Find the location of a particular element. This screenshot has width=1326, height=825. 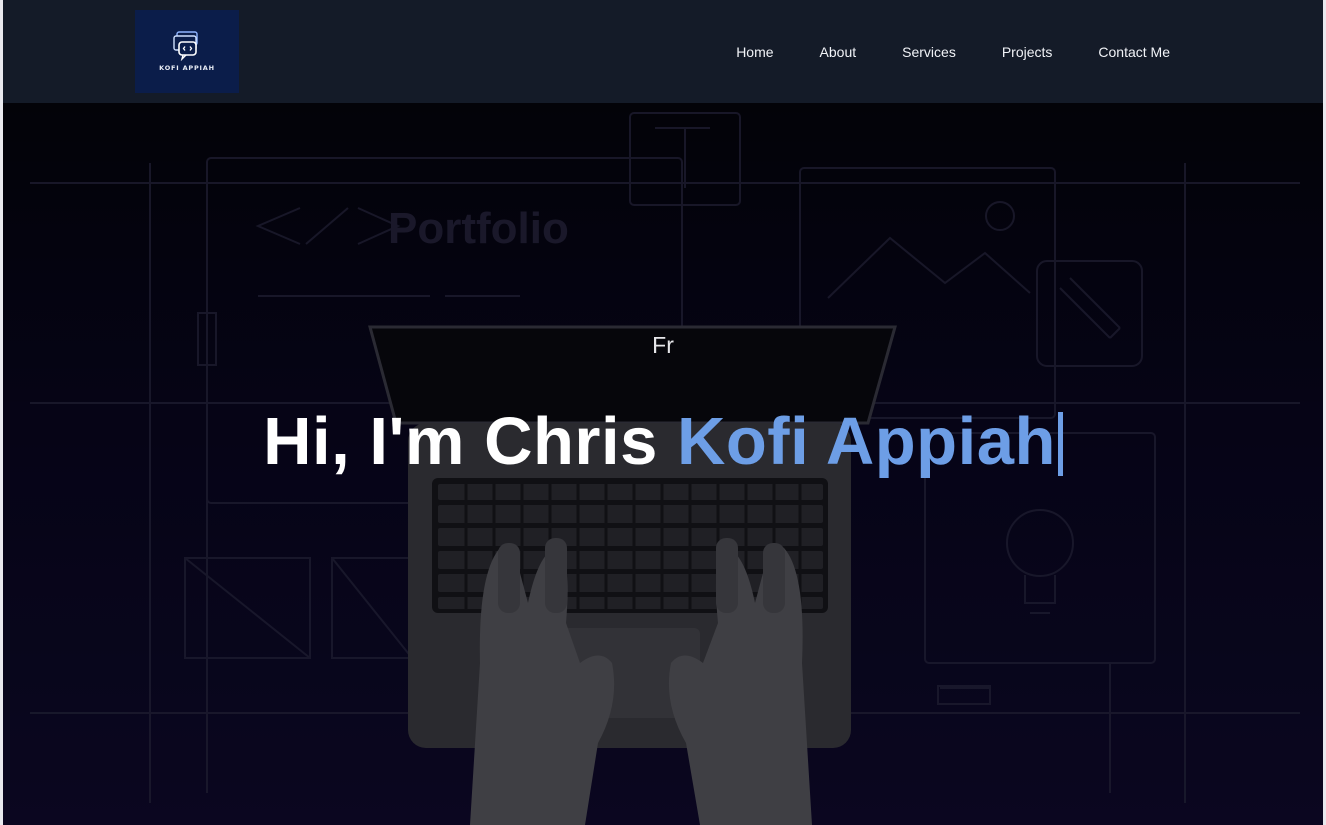

nav-services-link: Services is located at coordinates (929, 52).